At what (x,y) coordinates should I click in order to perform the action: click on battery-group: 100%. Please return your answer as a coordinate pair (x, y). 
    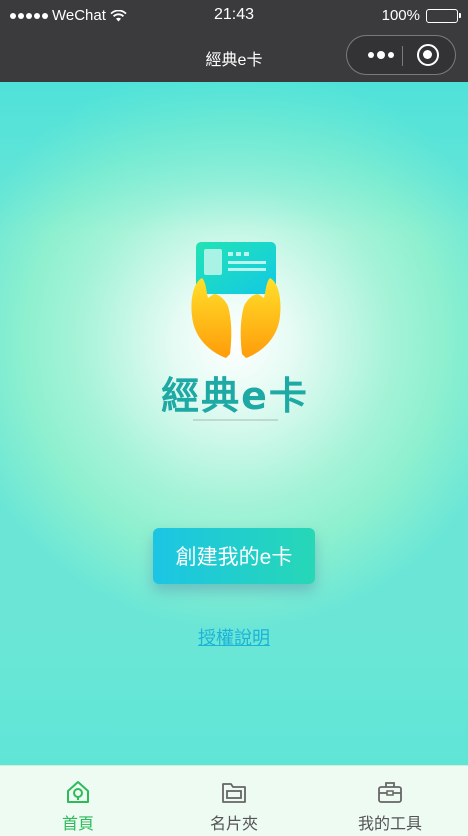
    Looking at the image, I should click on (421, 15).